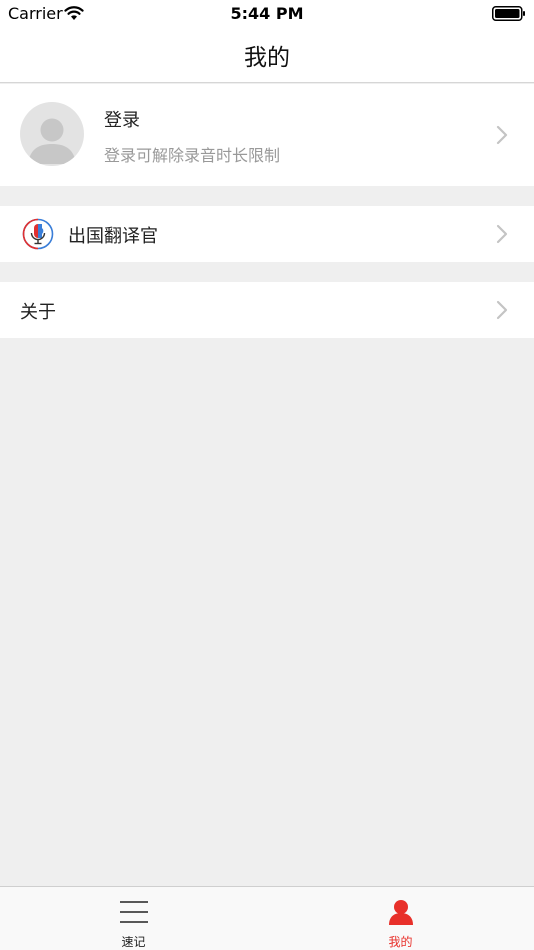 Image resolution: width=534 pixels, height=950 pixels. I want to click on tab-bar: 速记 我的, so click(267, 918).